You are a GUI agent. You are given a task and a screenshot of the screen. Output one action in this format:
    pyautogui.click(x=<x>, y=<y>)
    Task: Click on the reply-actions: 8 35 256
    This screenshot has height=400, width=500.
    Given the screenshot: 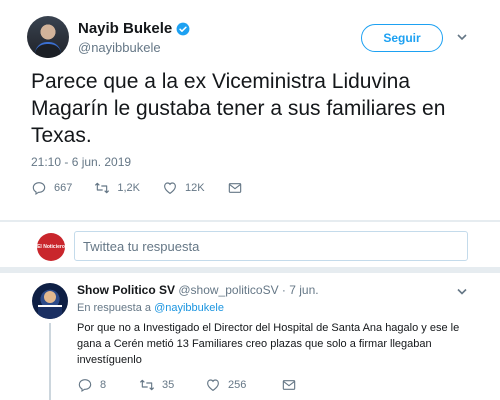 What is the action you would take?
    pyautogui.click(x=187, y=385)
    